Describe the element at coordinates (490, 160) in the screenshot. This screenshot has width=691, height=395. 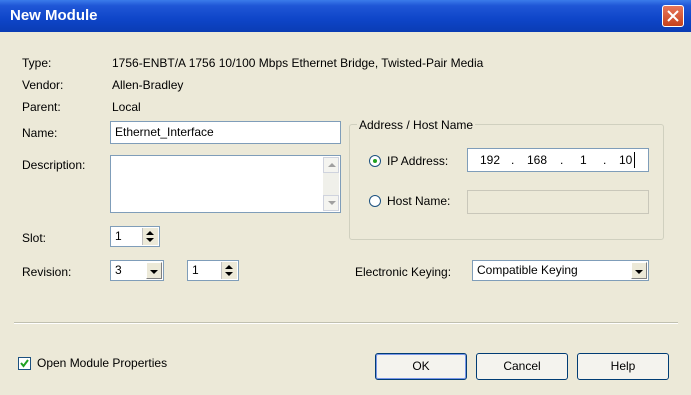
I see `ip-octet-1: 192` at that location.